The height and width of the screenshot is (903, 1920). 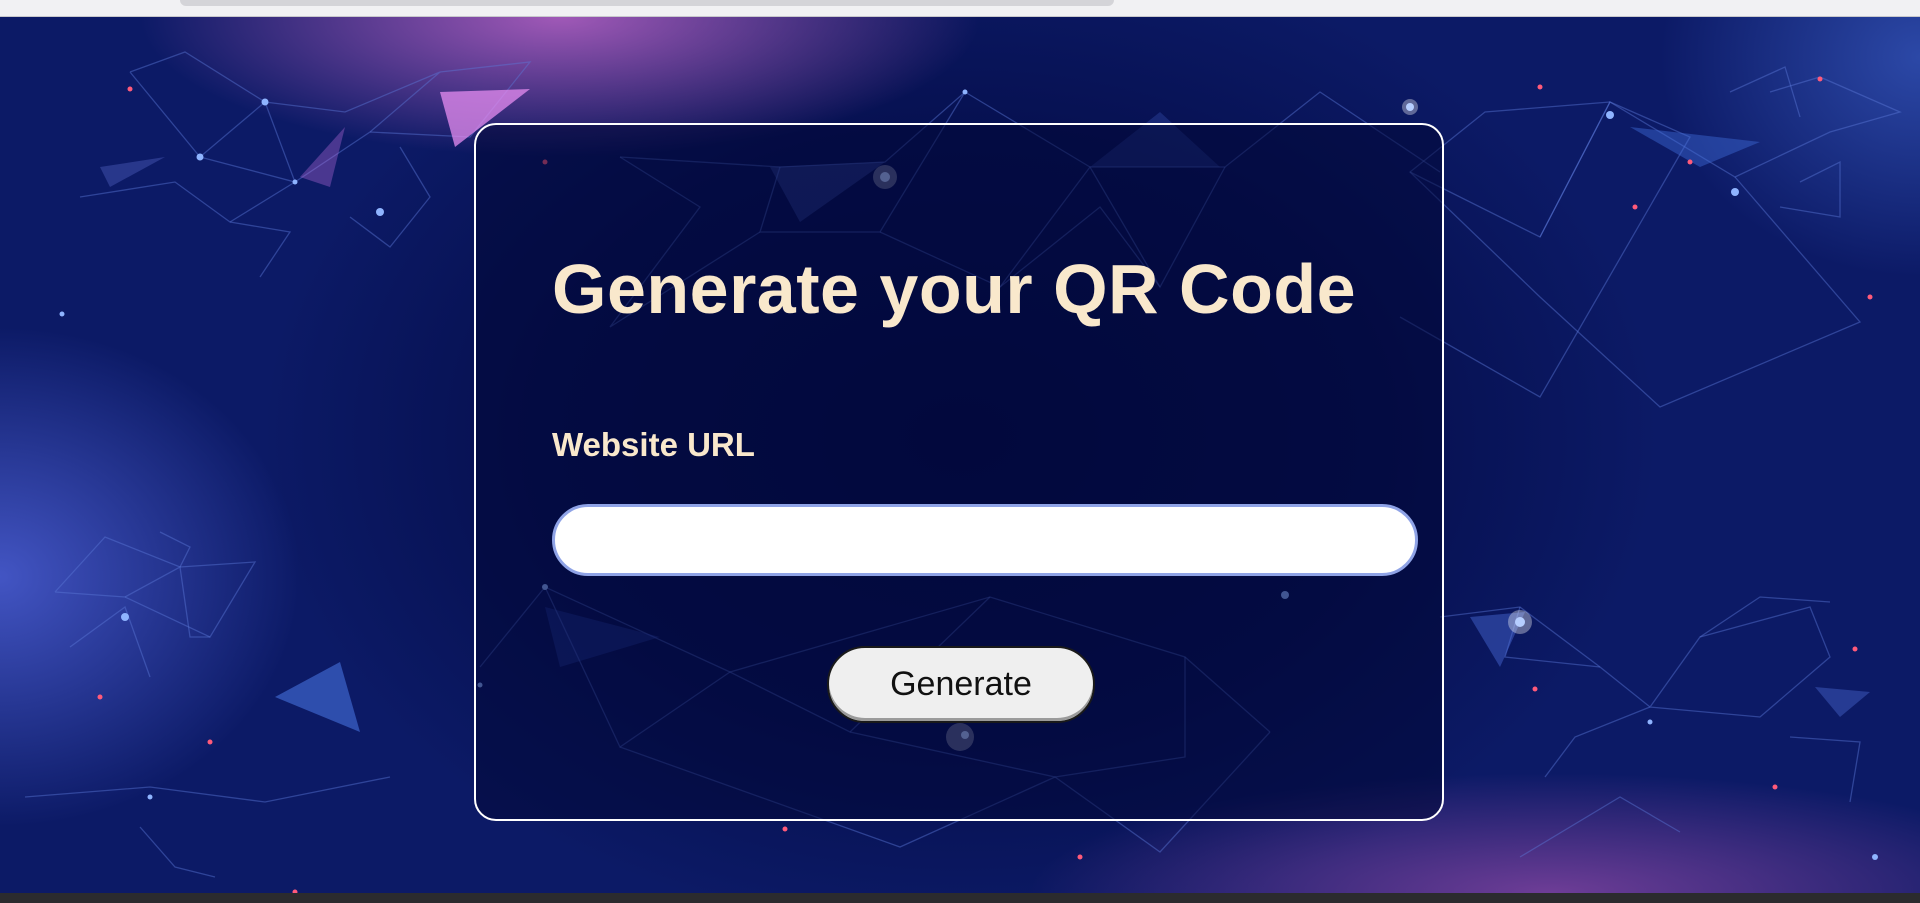 What do you see at coordinates (961, 684) in the screenshot?
I see `generate-button: Generate` at bounding box center [961, 684].